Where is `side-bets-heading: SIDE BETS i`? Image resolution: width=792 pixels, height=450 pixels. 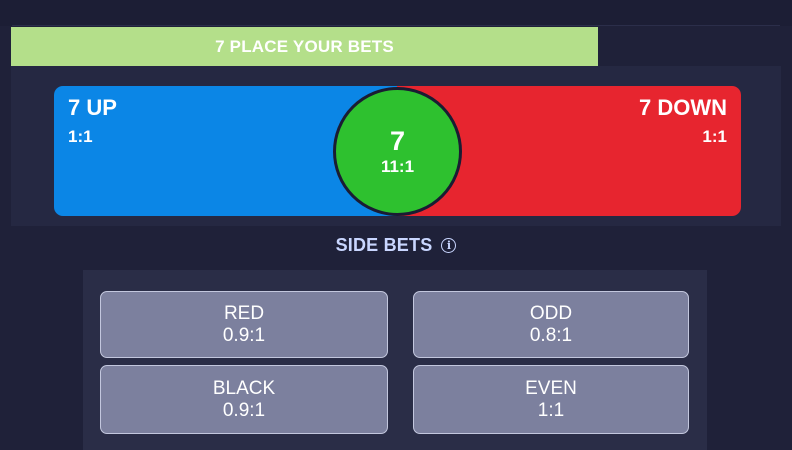 side-bets-heading: SIDE BETS i is located at coordinates (396, 245).